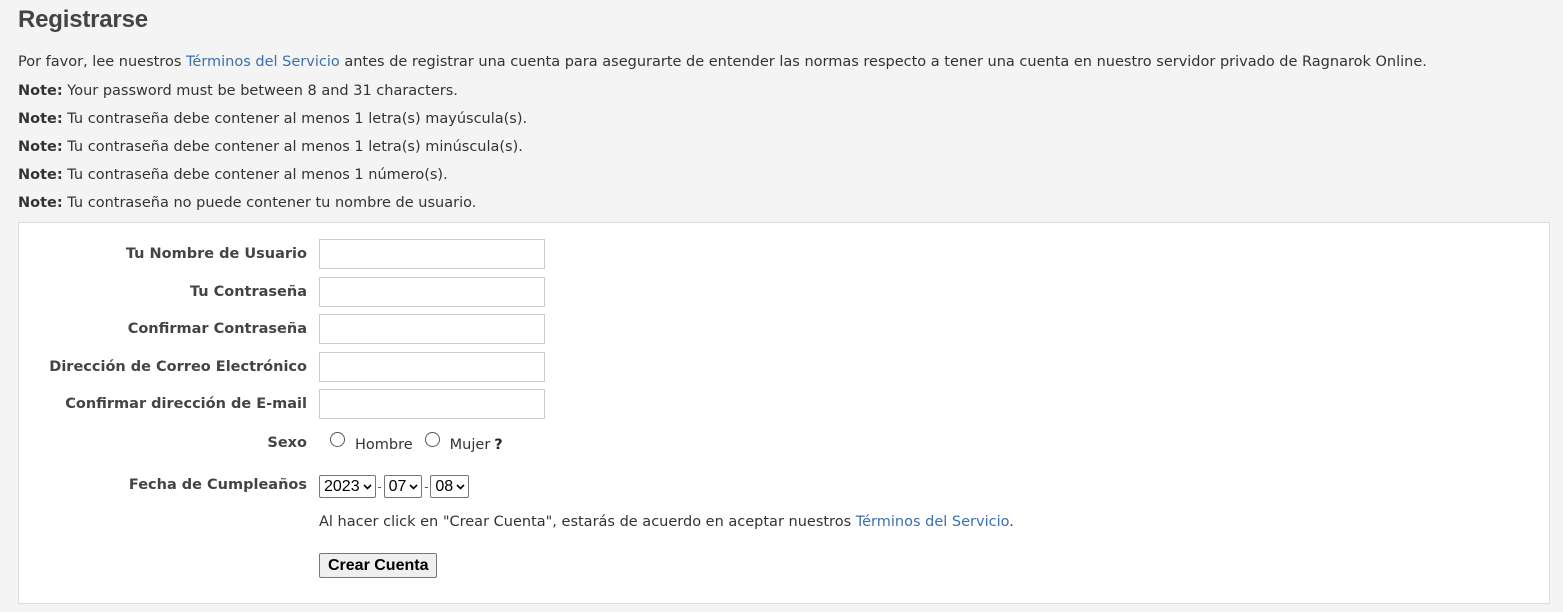 This screenshot has width=1563, height=612. Describe the element at coordinates (384, 445) in the screenshot. I see `gender-male-label: Hombre` at that location.